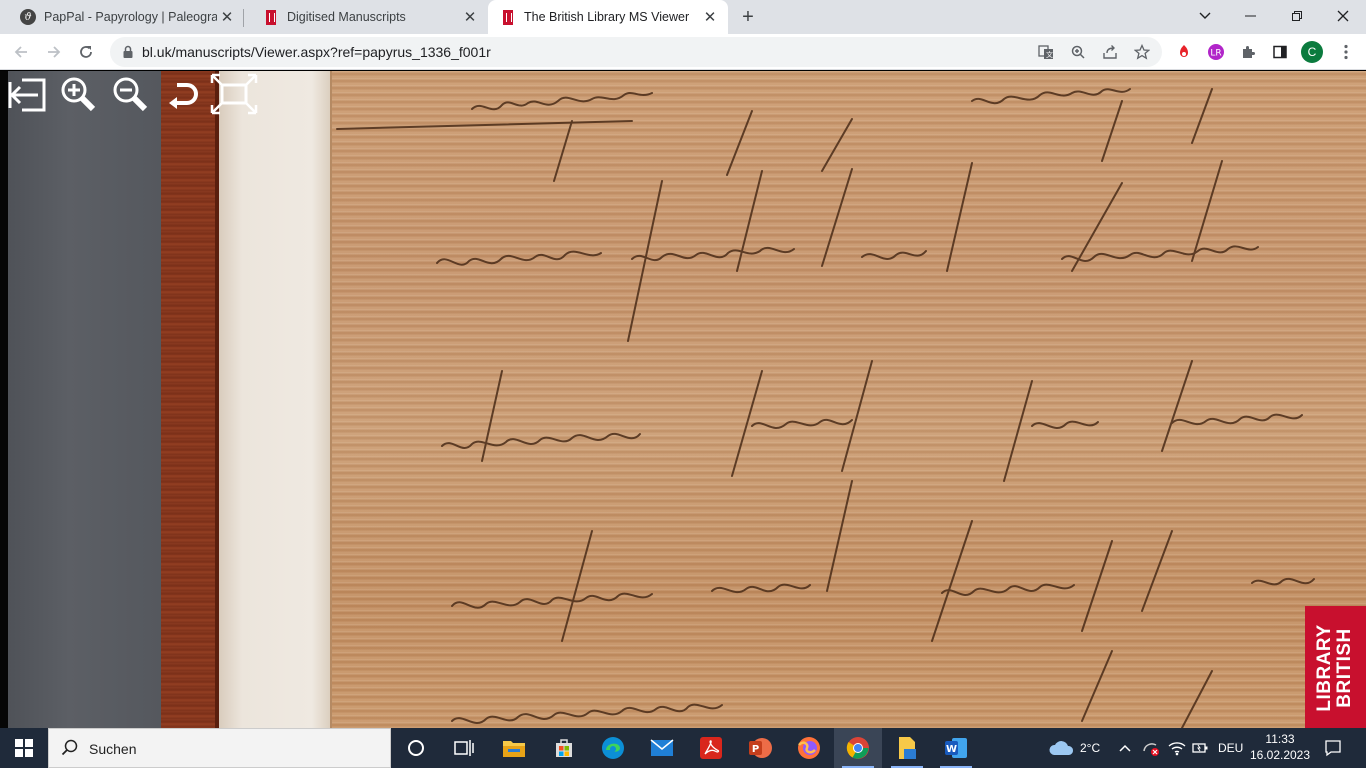 The height and width of the screenshot is (768, 1366). What do you see at coordinates (760, 748) in the screenshot?
I see `powerpoint-icon: P` at bounding box center [760, 748].